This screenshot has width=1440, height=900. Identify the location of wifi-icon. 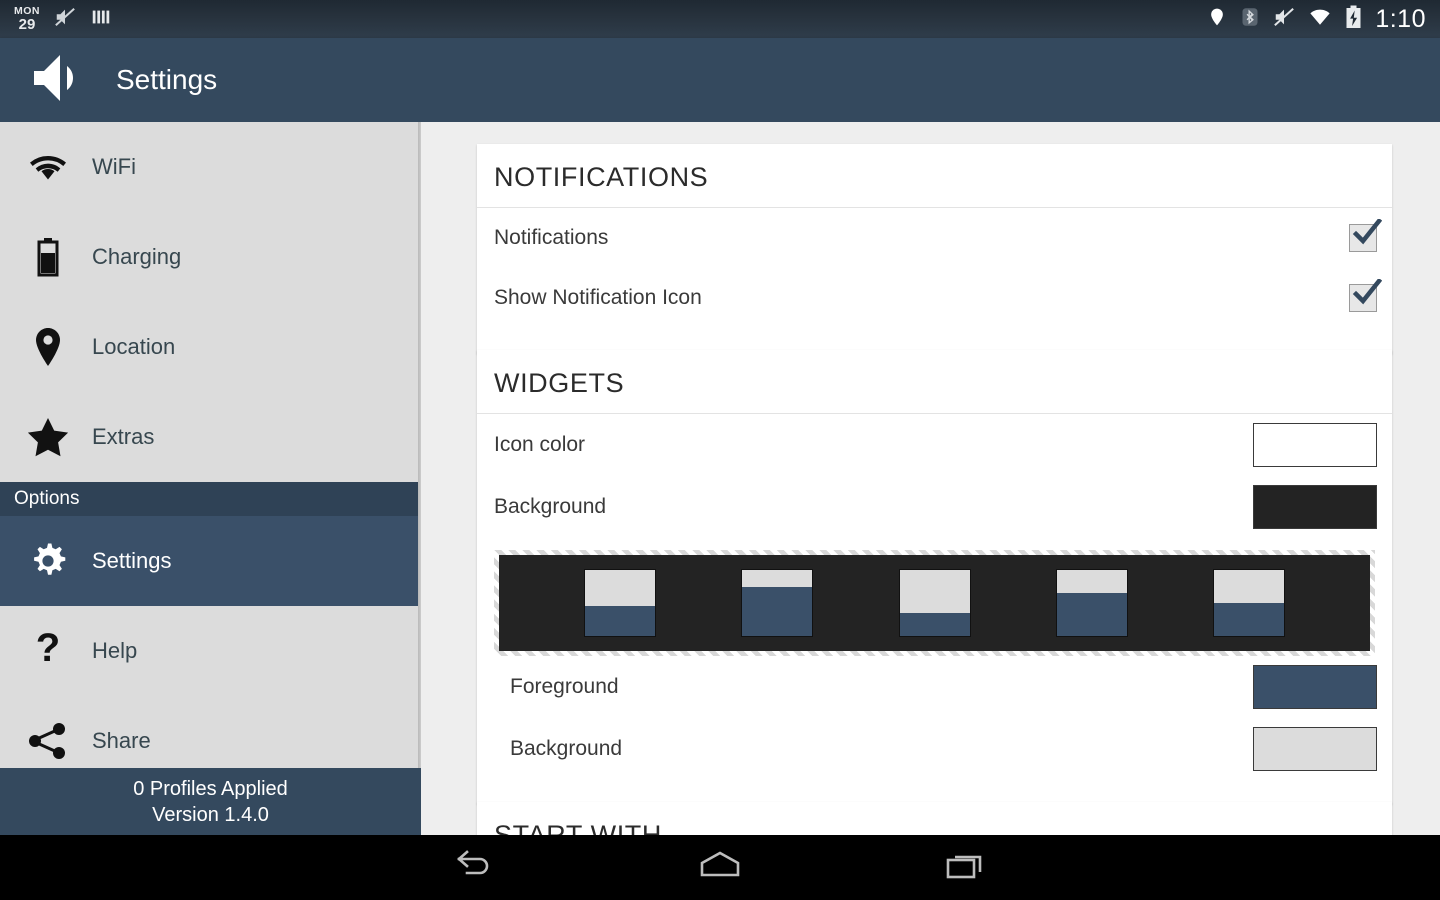
(48, 167).